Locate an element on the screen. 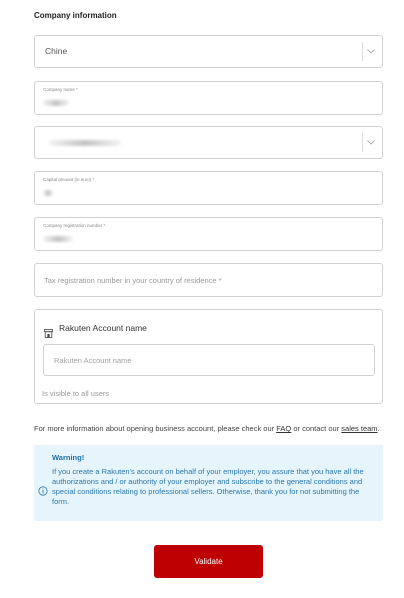  store-icon is located at coordinates (48, 331).